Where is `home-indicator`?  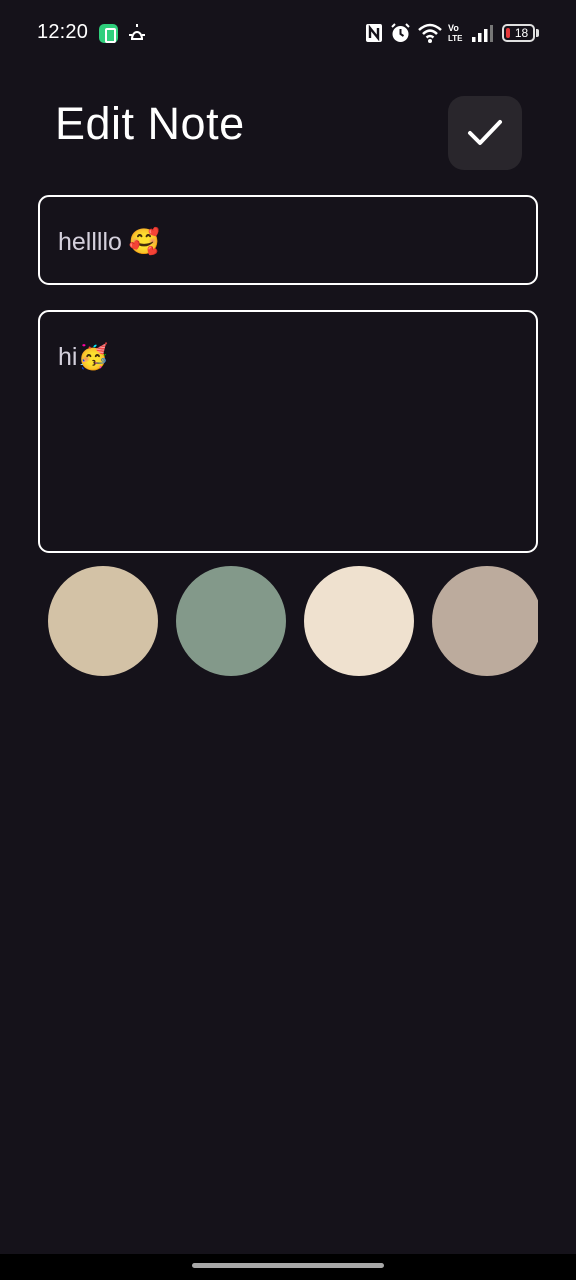
home-indicator is located at coordinates (288, 1265).